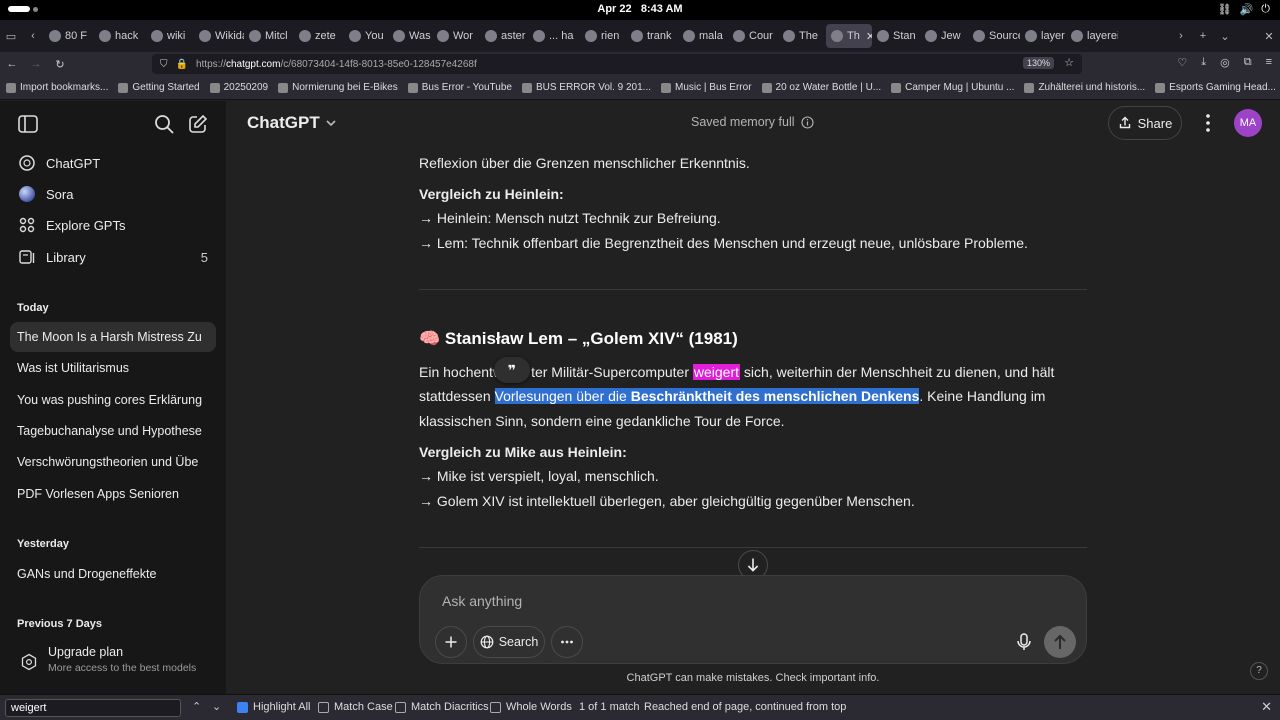  Describe the element at coordinates (29, 662) in the screenshot. I see `upgrade-icon` at that location.